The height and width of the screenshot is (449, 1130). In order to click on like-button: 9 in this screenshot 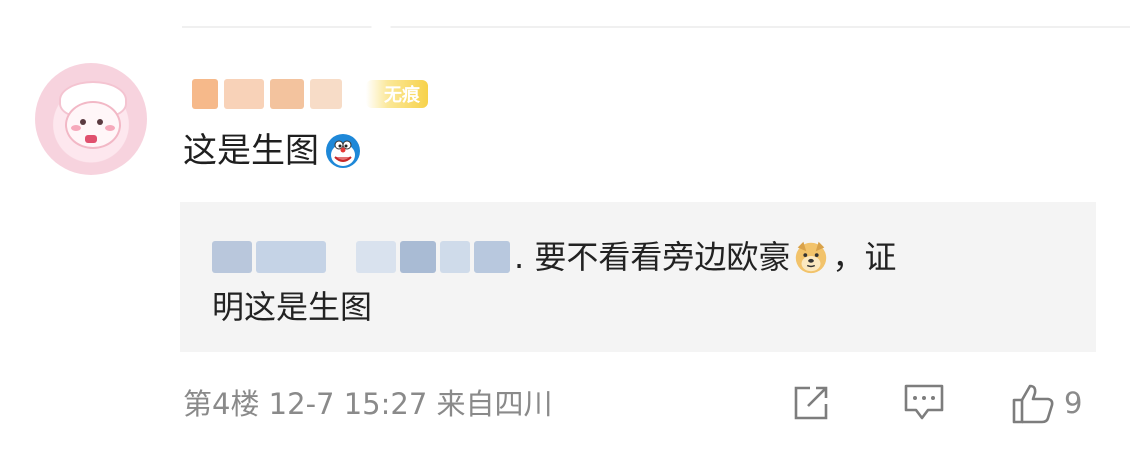, I will do `click(1046, 403)`.